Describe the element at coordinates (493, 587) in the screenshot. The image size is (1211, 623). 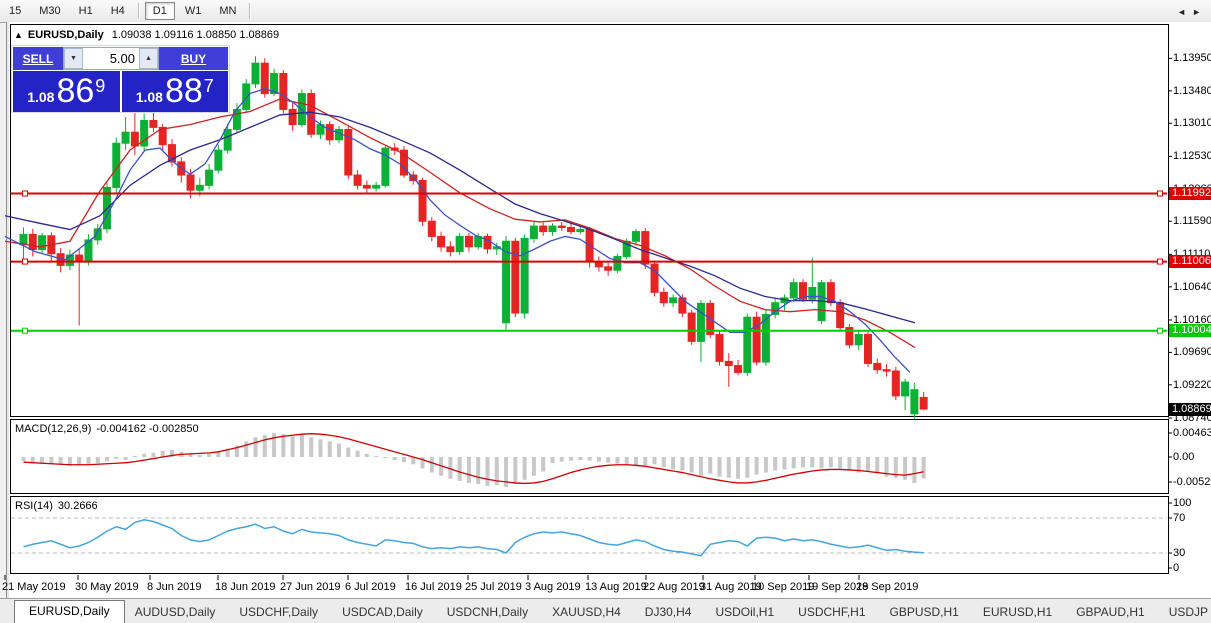
I see `date-tick-label: 25 Jul 2019` at that location.